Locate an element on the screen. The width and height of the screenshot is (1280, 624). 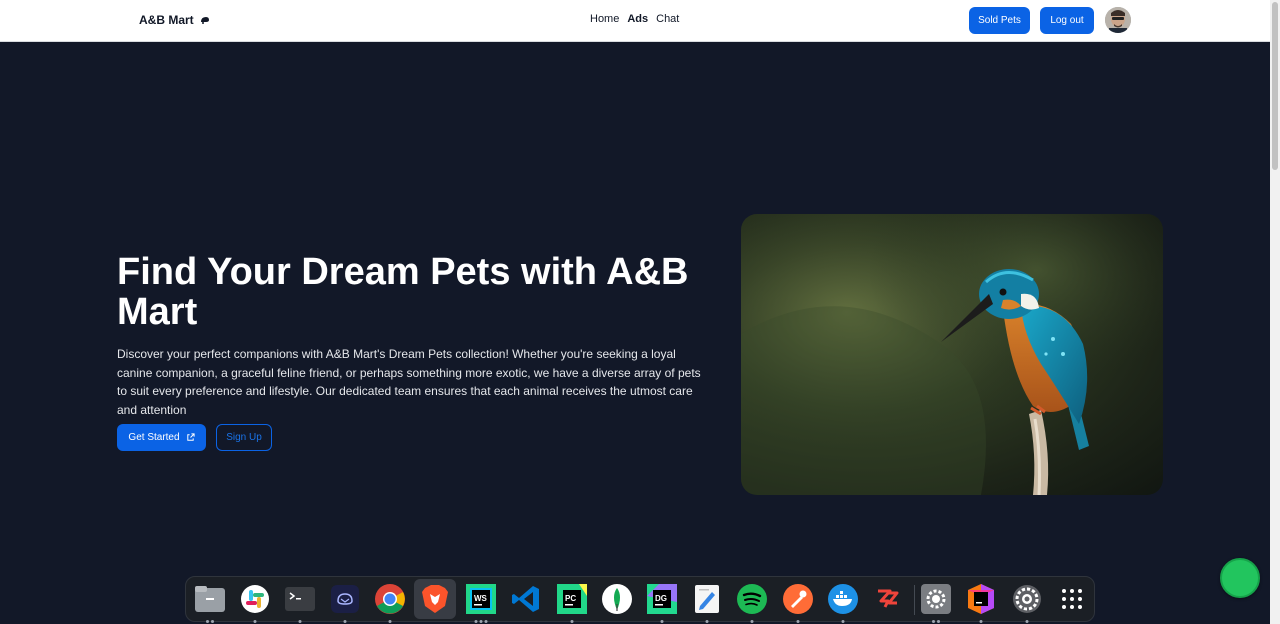
mailspring-app is located at coordinates (345, 603).